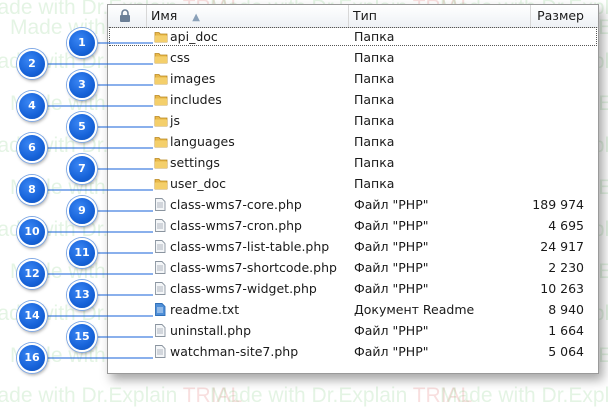 The image size is (608, 415). Describe the element at coordinates (353, 141) in the screenshot. I see `file-row: languages Папка` at that location.